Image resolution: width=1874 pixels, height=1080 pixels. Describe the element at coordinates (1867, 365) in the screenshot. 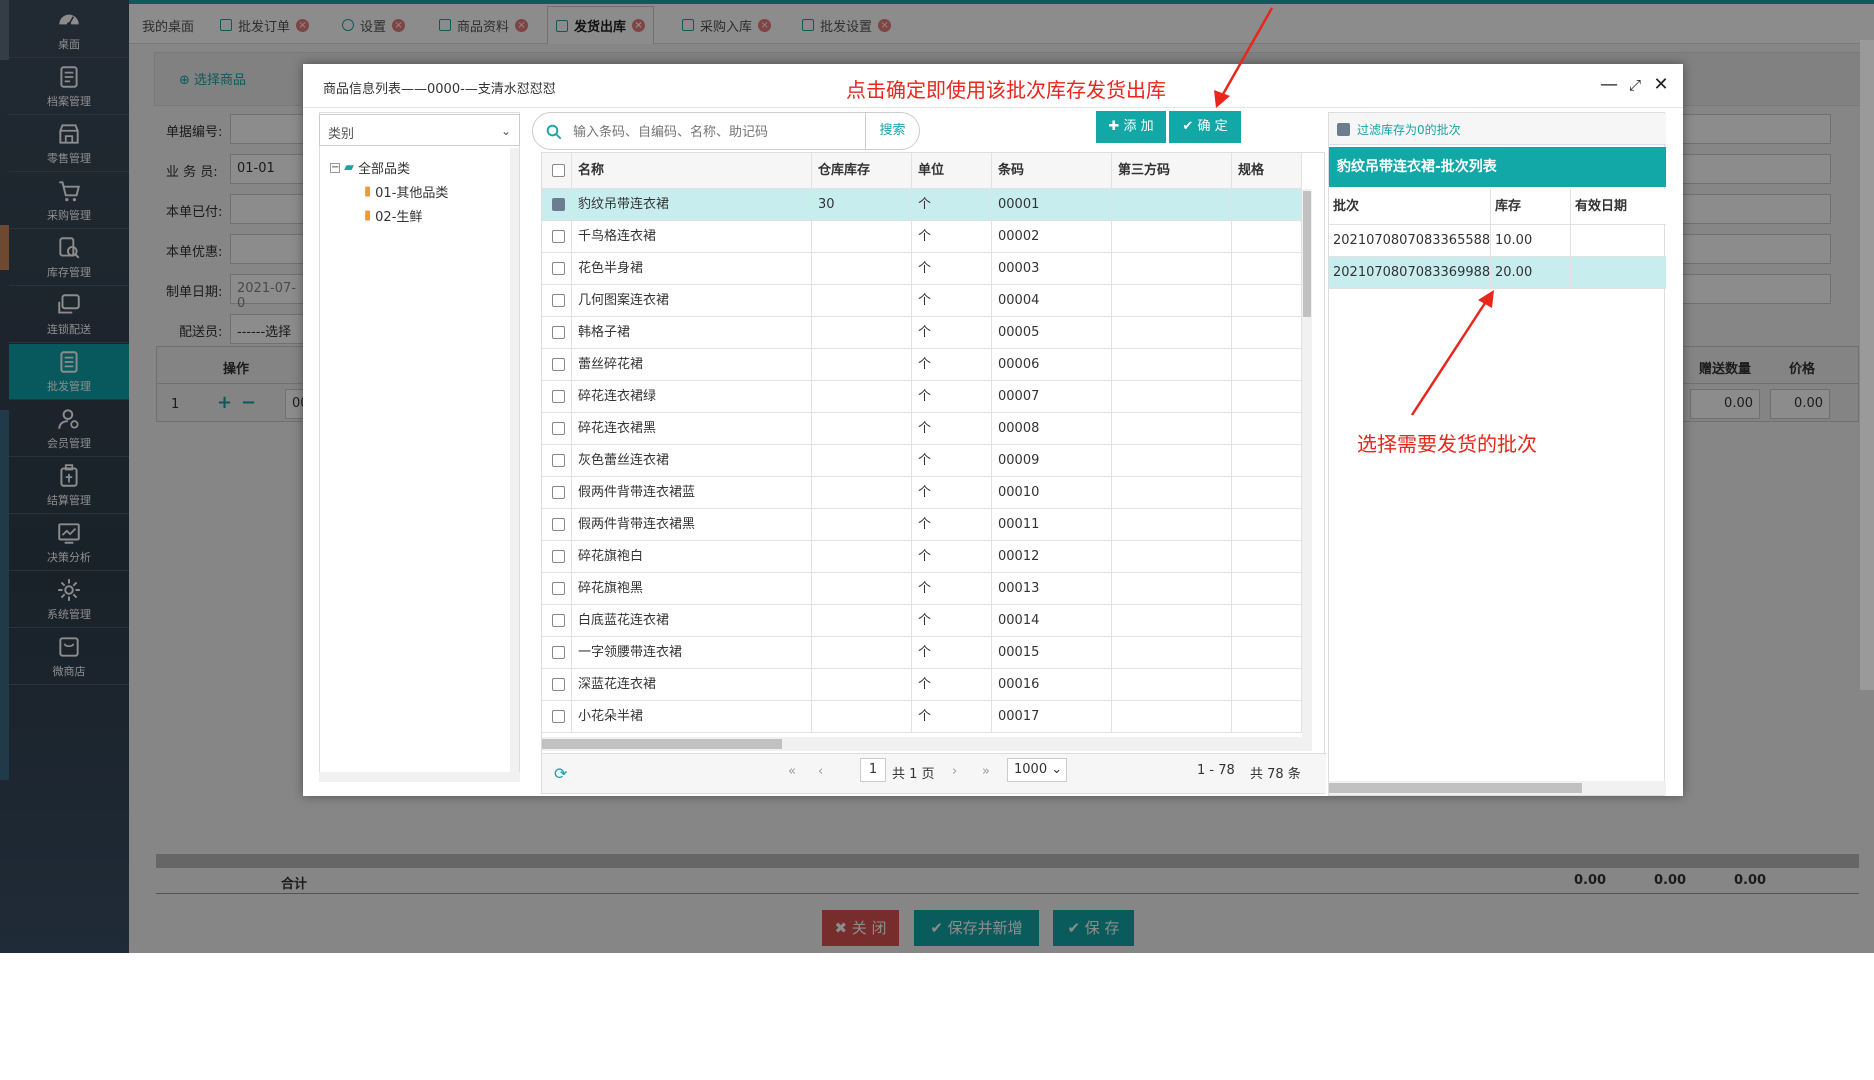

I see `page-scrollbar` at that location.